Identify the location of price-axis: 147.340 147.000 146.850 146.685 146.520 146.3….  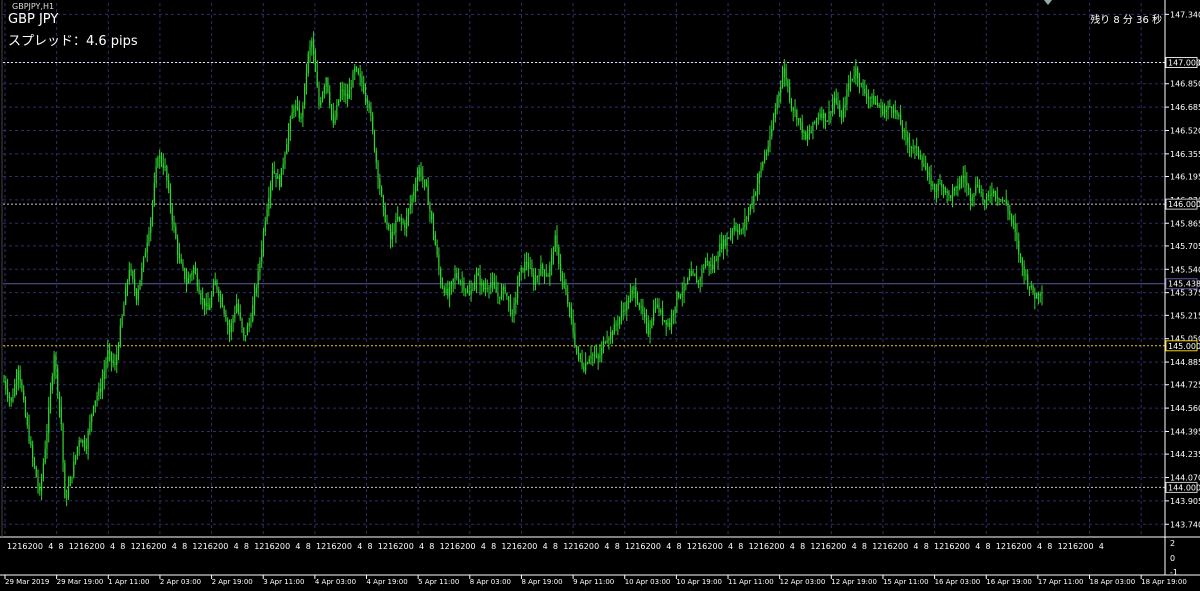
(1182, 268).